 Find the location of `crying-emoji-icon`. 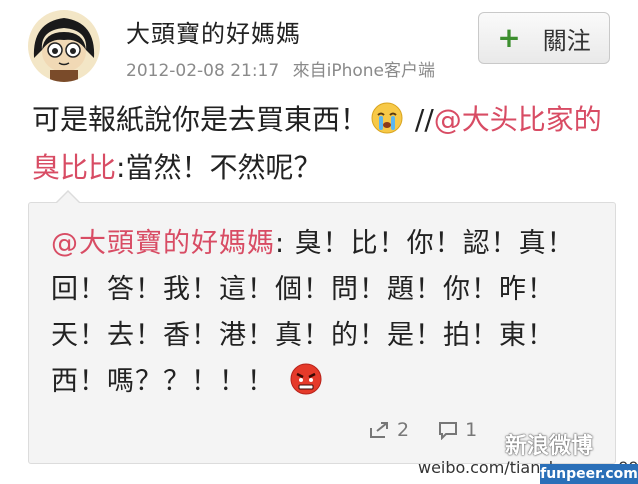

crying-emoji-icon is located at coordinates (387, 118).